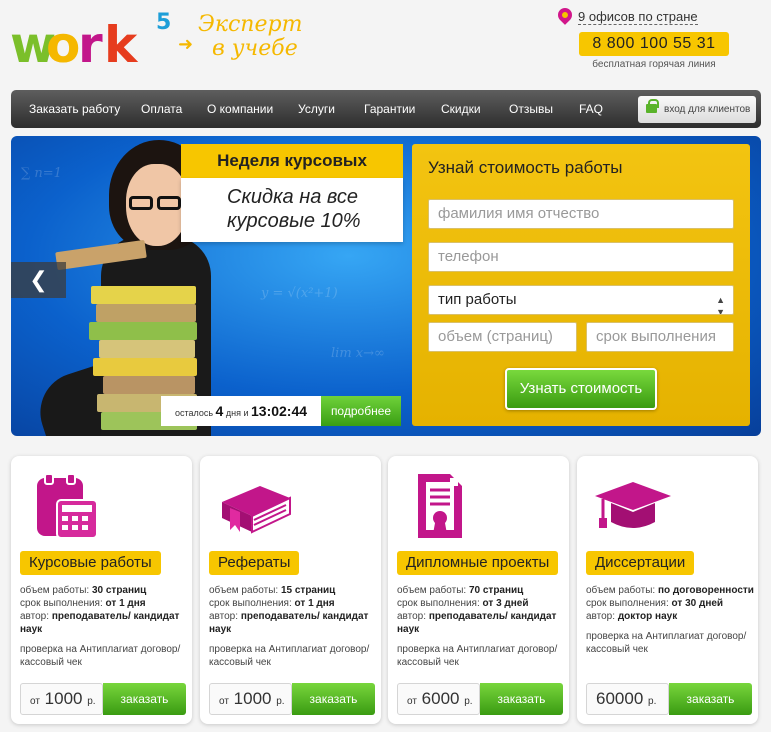 Image resolution: width=771 pixels, height=732 pixels. I want to click on countdown-timer: осталось 4 дня и 13:02:44, so click(241, 411).